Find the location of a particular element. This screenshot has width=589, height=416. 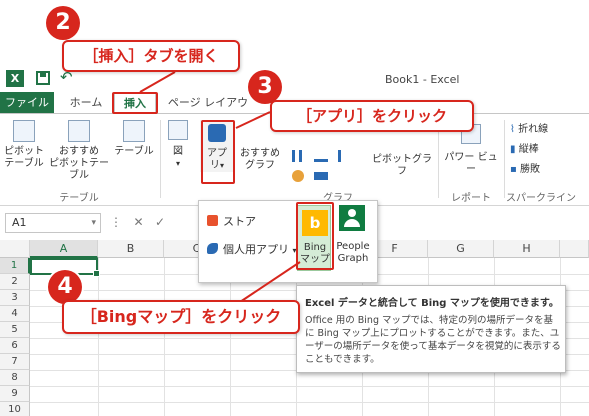

step-3-callout: ［アプリ］をクリック is located at coordinates (372, 116).